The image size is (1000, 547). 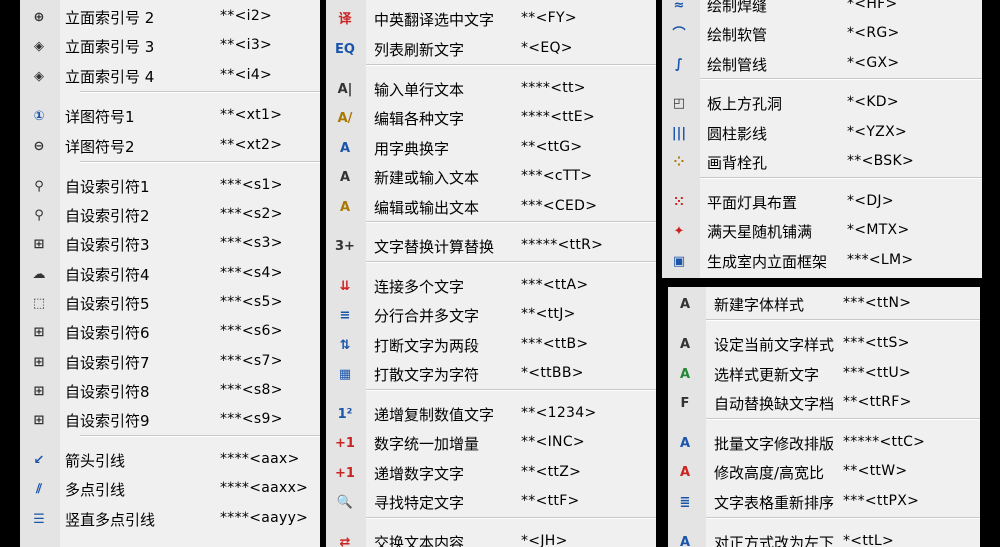 What do you see at coordinates (822, 161) in the screenshot?
I see `menu-item: ⁘ 画背栓孔 **<BSK>` at bounding box center [822, 161].